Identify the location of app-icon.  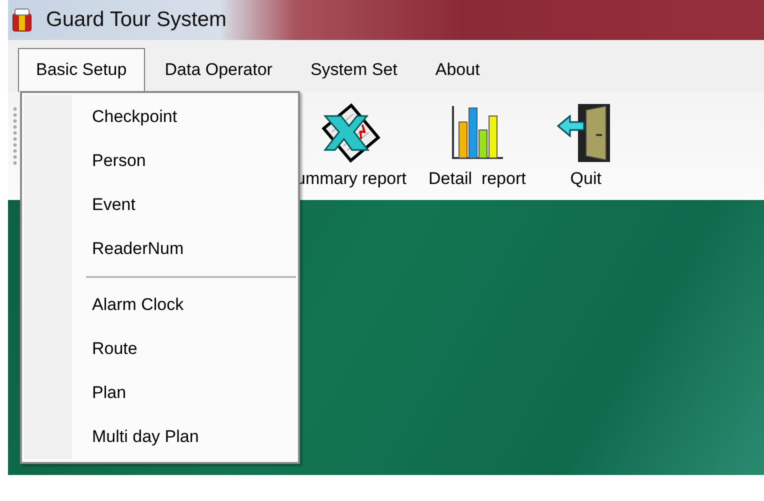
(22, 20).